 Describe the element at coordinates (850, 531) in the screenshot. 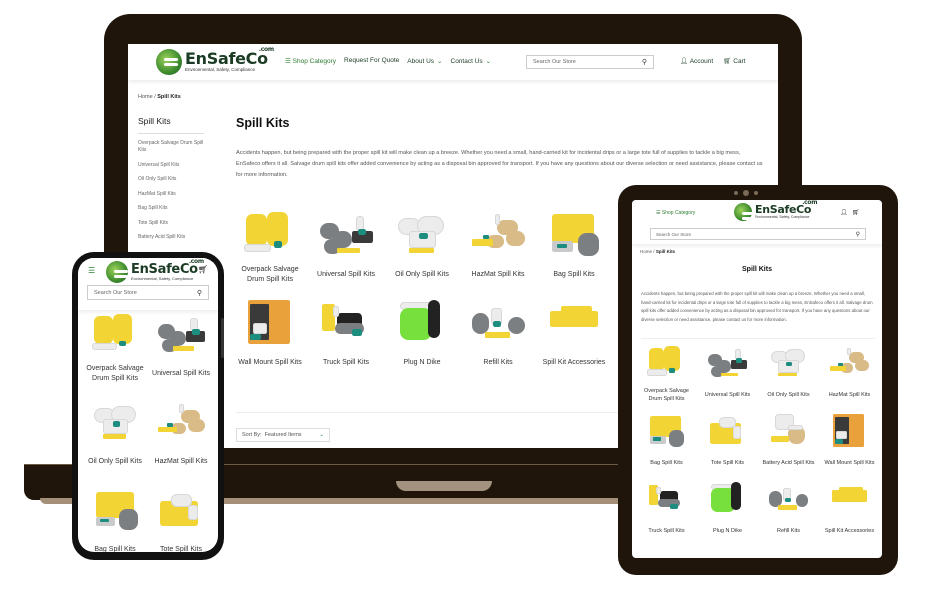

I see `category-label: Spill Kit Accessories` at that location.